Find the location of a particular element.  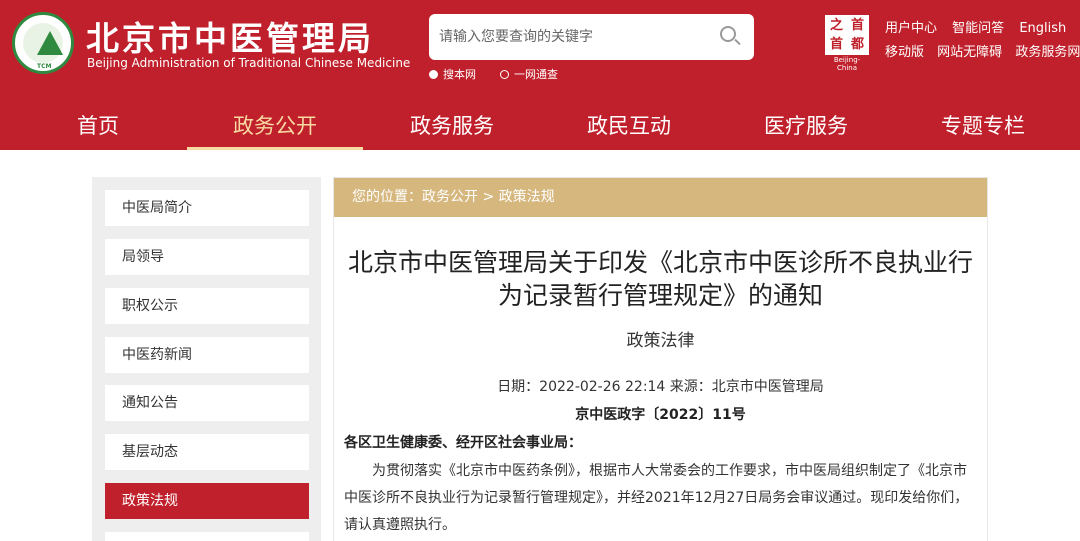

nav-gov-affairs: 政务公开 is located at coordinates (275, 126).